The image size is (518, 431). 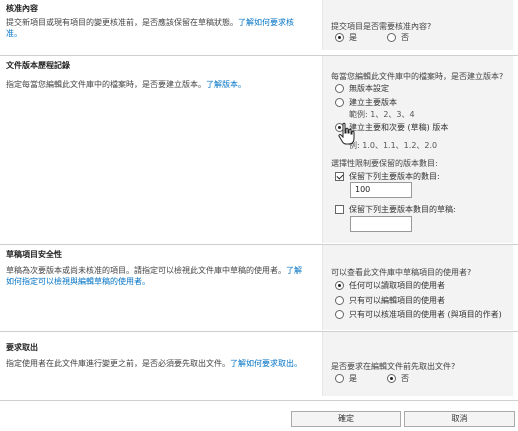 I want to click on section-description: 指定每當您編輯此文件庫中的檔案時，是否要建立版本。了解版本。, so click(x=126, y=84).